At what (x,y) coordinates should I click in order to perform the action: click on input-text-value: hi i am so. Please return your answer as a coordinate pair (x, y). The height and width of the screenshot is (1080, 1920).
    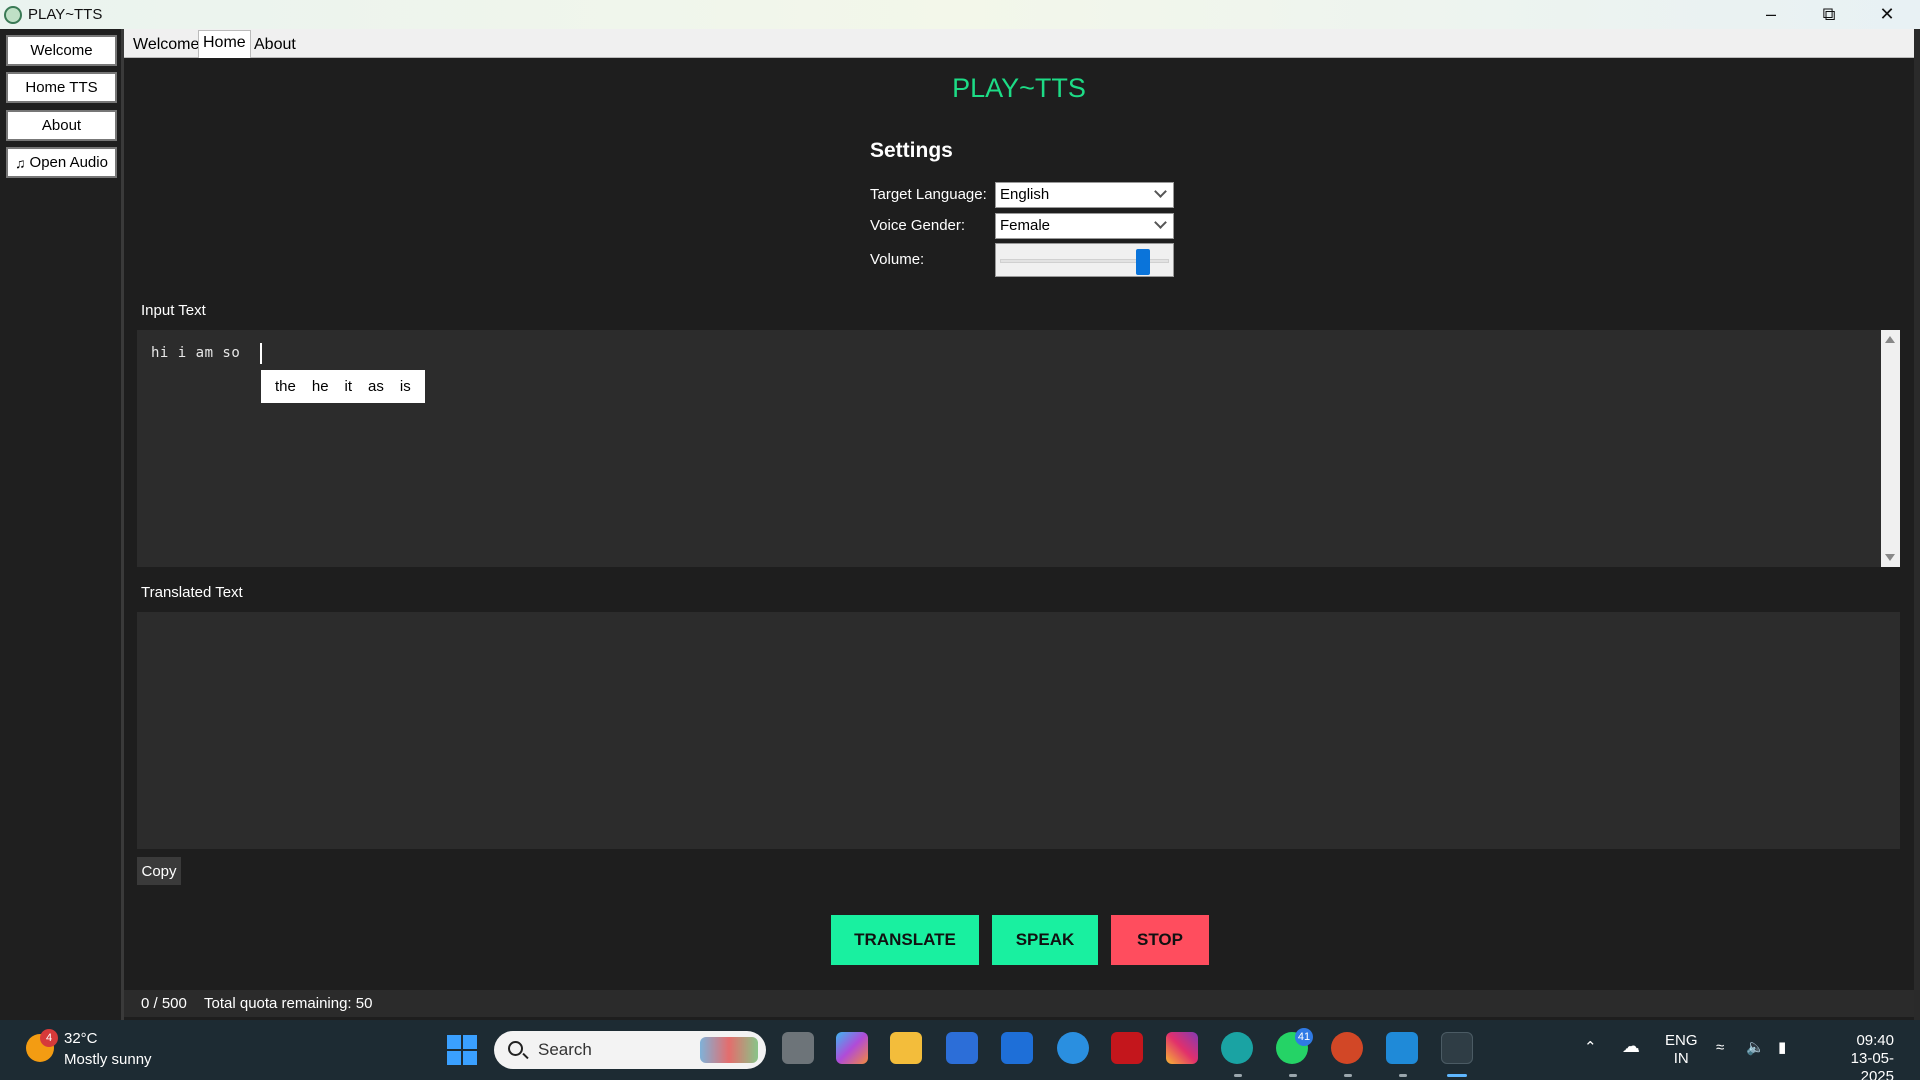
    Looking at the image, I should click on (196, 353).